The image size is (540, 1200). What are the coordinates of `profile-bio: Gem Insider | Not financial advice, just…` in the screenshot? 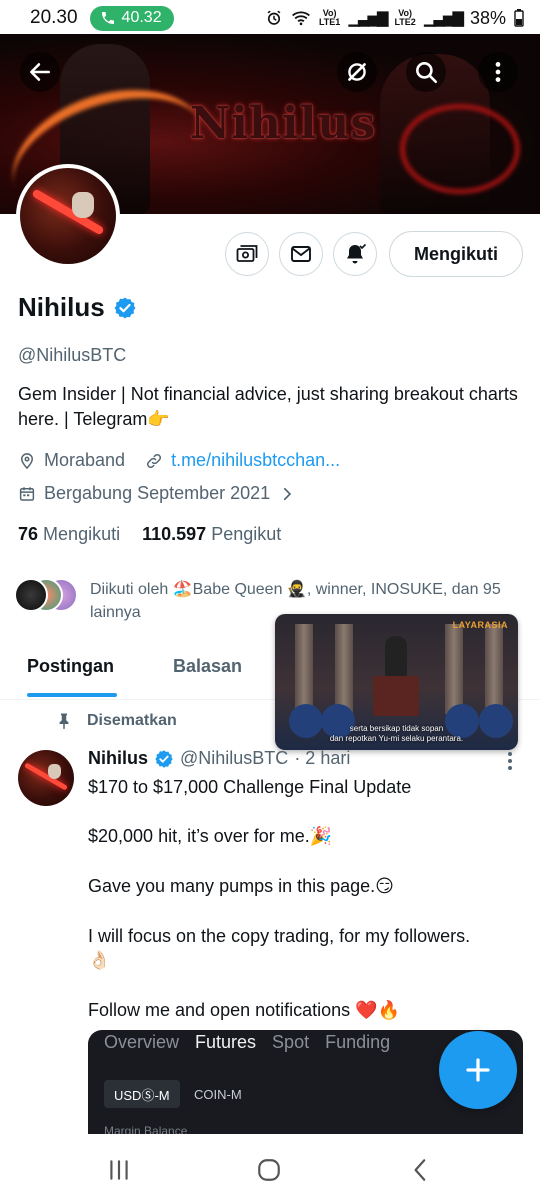 It's located at (268, 406).